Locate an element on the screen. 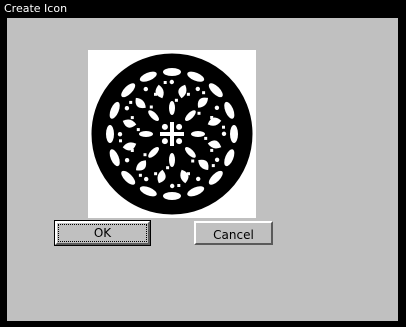  window-title: Create Icon is located at coordinates (36, 8).